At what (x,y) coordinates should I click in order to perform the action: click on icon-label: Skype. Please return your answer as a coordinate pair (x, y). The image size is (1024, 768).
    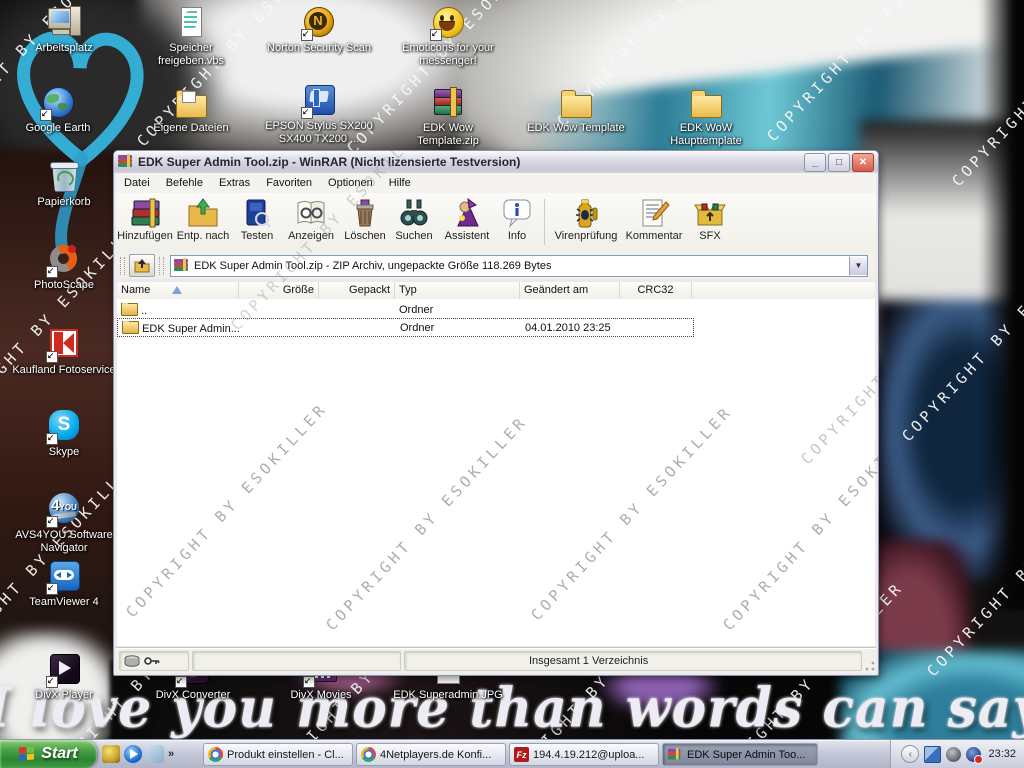
    Looking at the image, I should click on (64, 452).